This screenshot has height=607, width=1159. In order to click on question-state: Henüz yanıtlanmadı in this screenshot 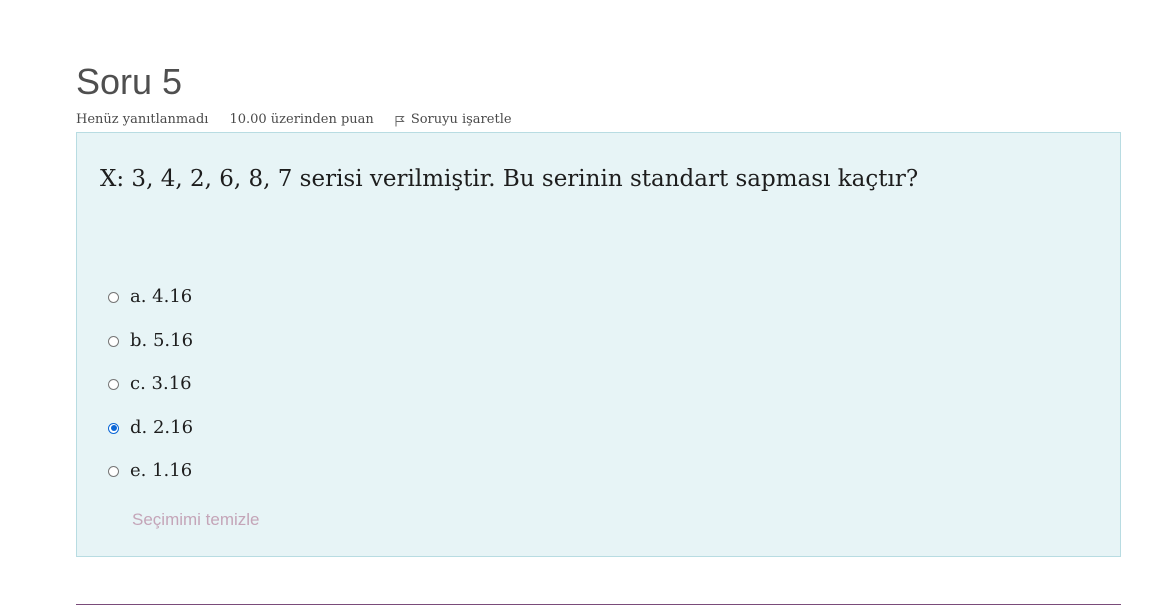, I will do `click(142, 119)`.